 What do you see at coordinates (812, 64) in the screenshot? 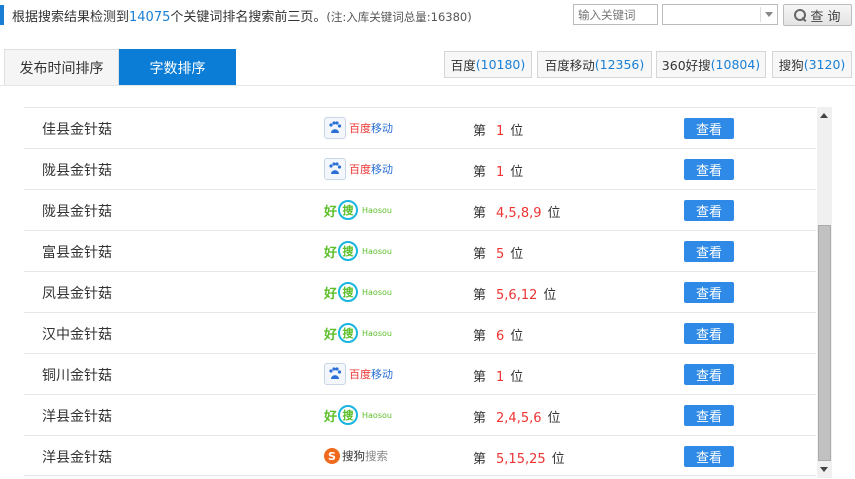
I see `engine-filter-sogou: 搜狗 (3120)` at bounding box center [812, 64].